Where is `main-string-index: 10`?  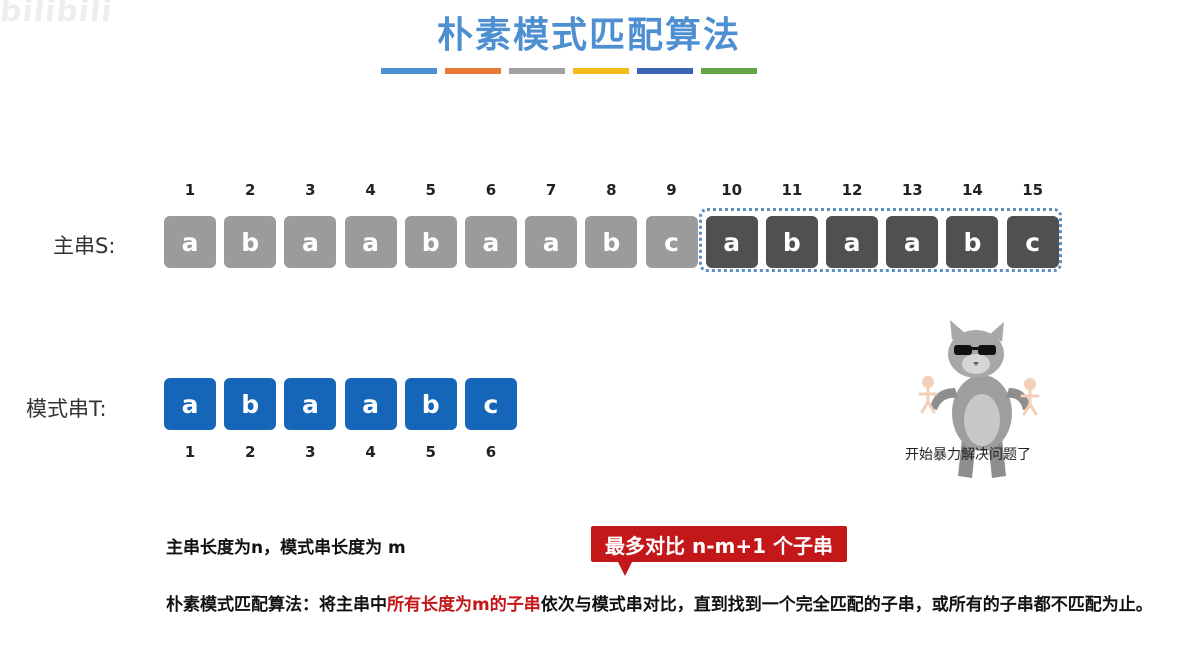 main-string-index: 10 is located at coordinates (732, 190).